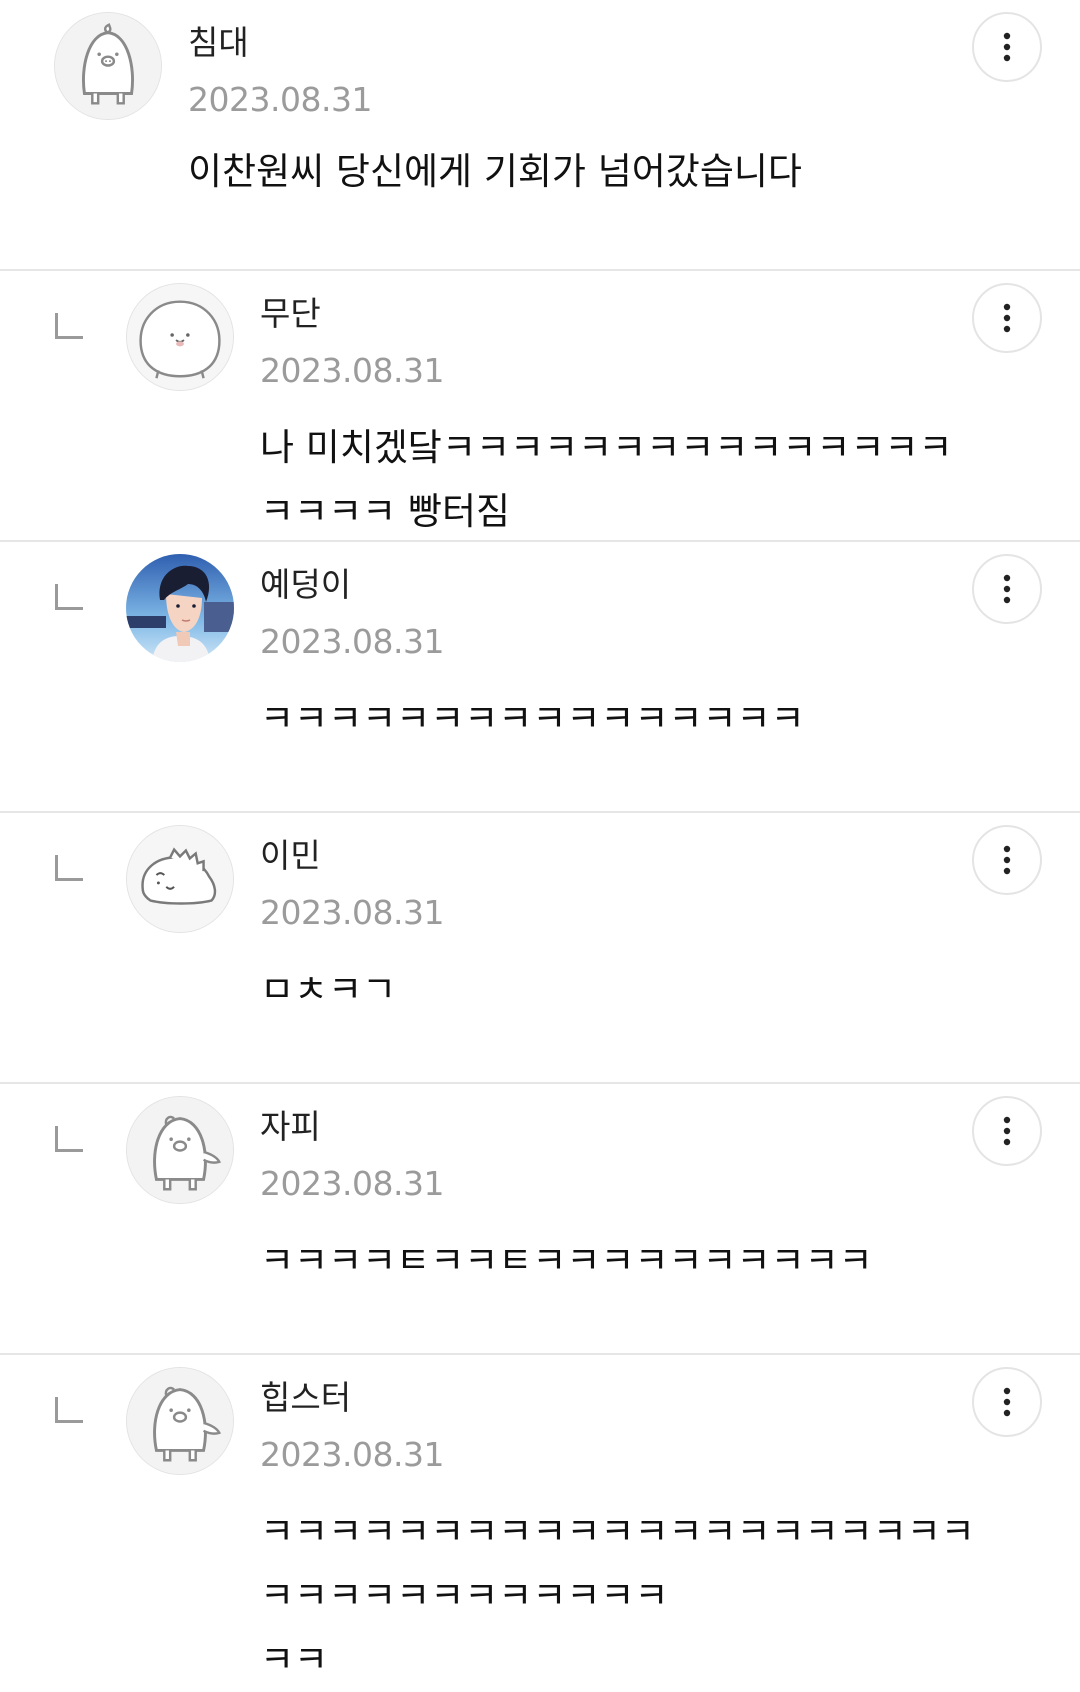  What do you see at coordinates (305, 1398) in the screenshot?
I see `comment-author: 힙스터` at bounding box center [305, 1398].